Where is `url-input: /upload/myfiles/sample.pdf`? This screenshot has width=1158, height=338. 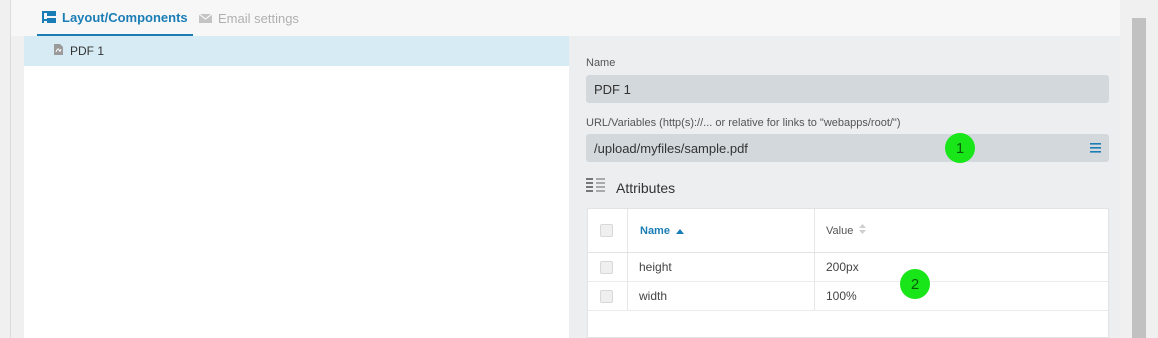
url-input: /upload/myfiles/sample.pdf is located at coordinates (847, 148).